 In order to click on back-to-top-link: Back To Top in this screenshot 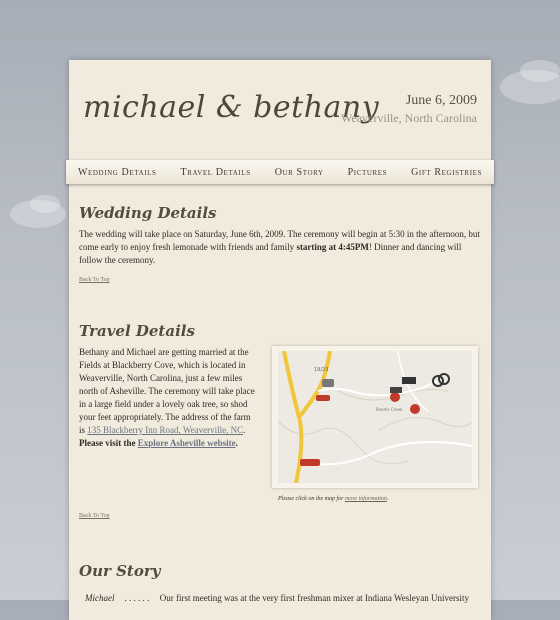, I will do `click(280, 280)`.